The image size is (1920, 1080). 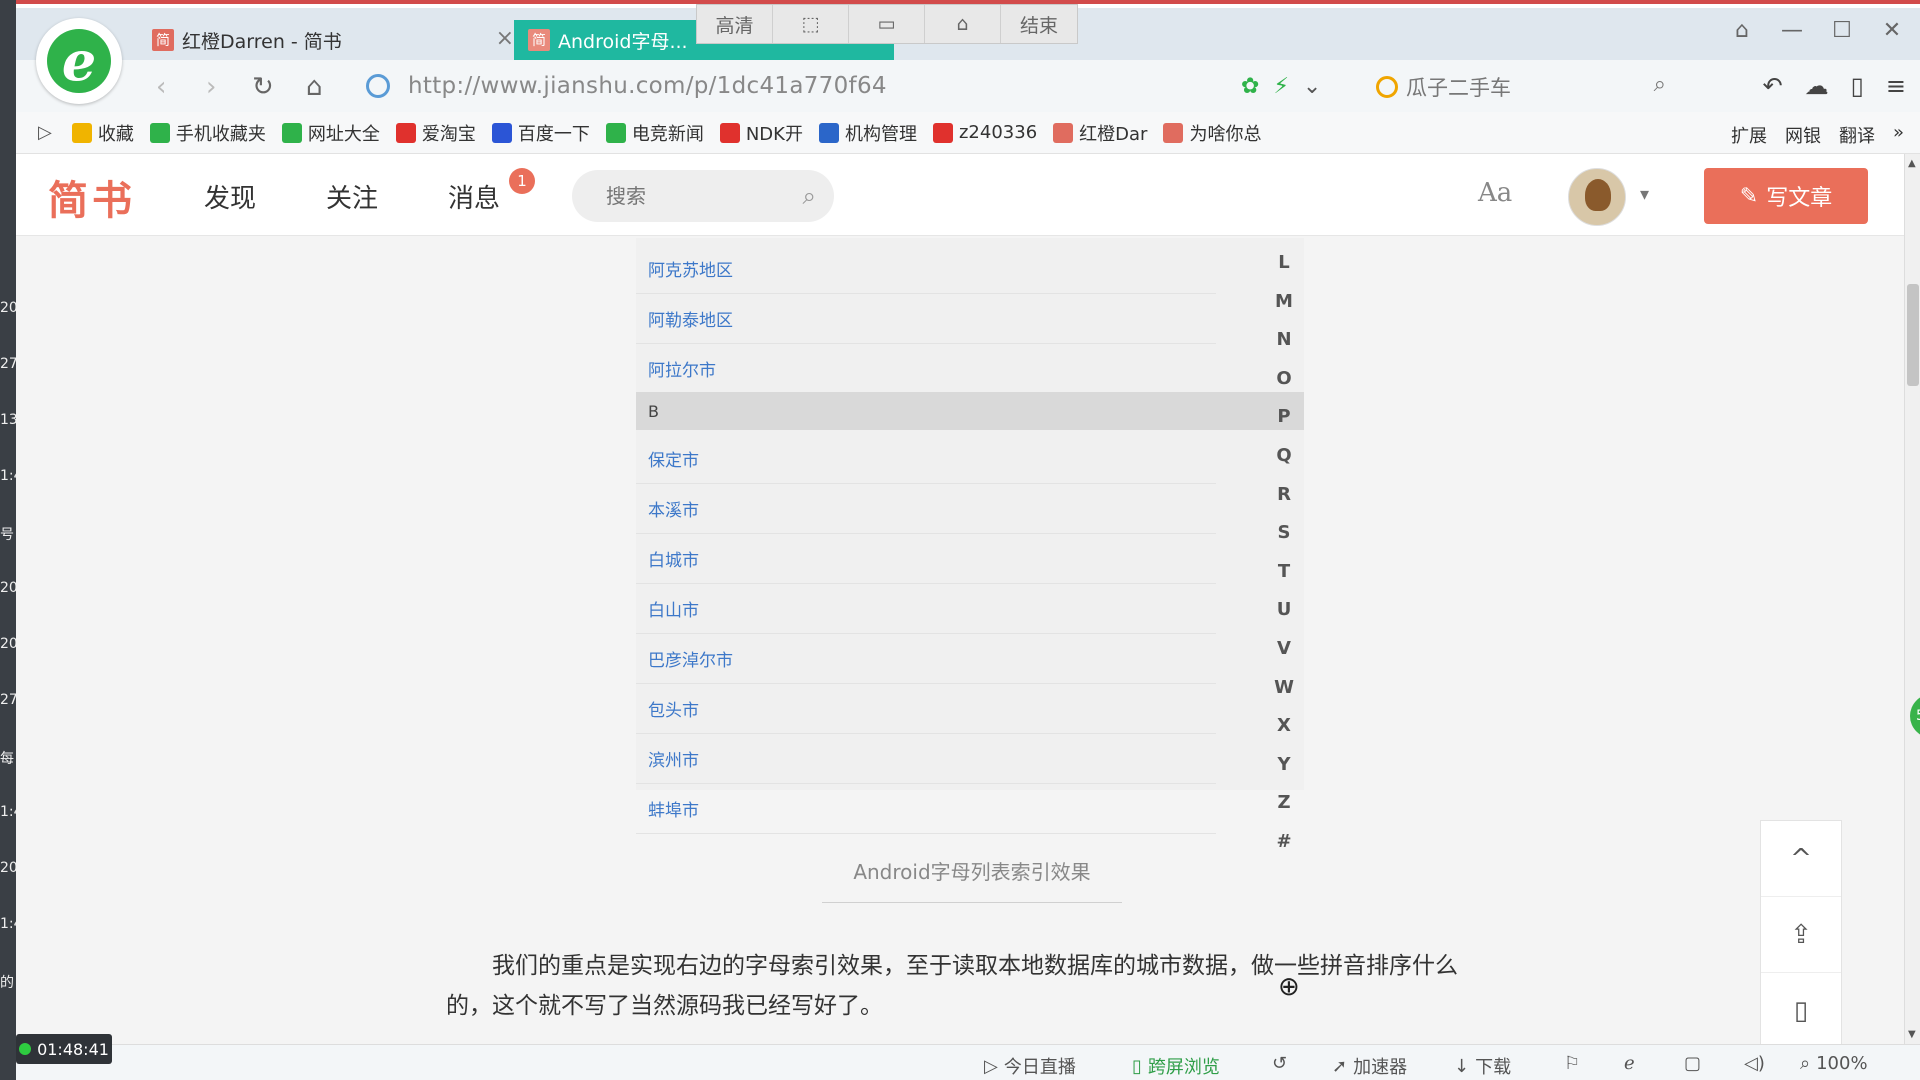 I want to click on bookmark-item: 收藏, so click(x=102, y=133).